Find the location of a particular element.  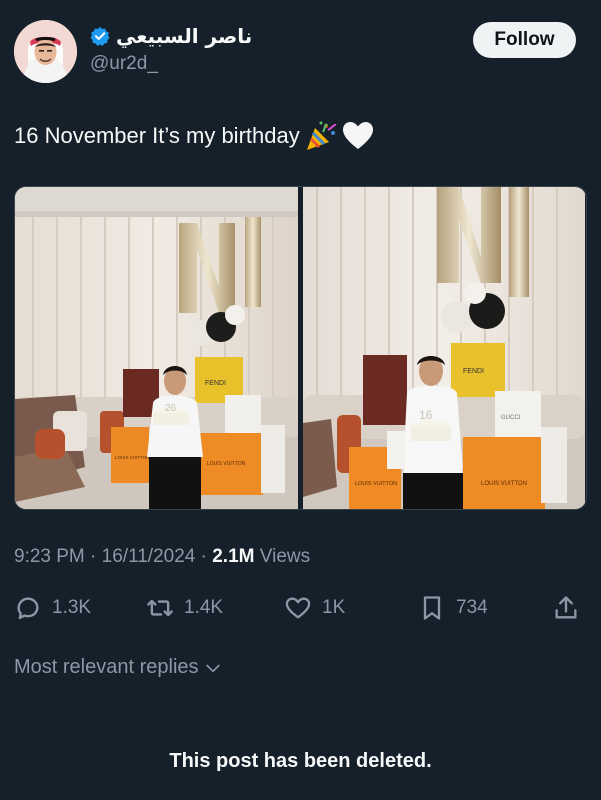

photo-1-candle-number: 26 is located at coordinates (171, 408).